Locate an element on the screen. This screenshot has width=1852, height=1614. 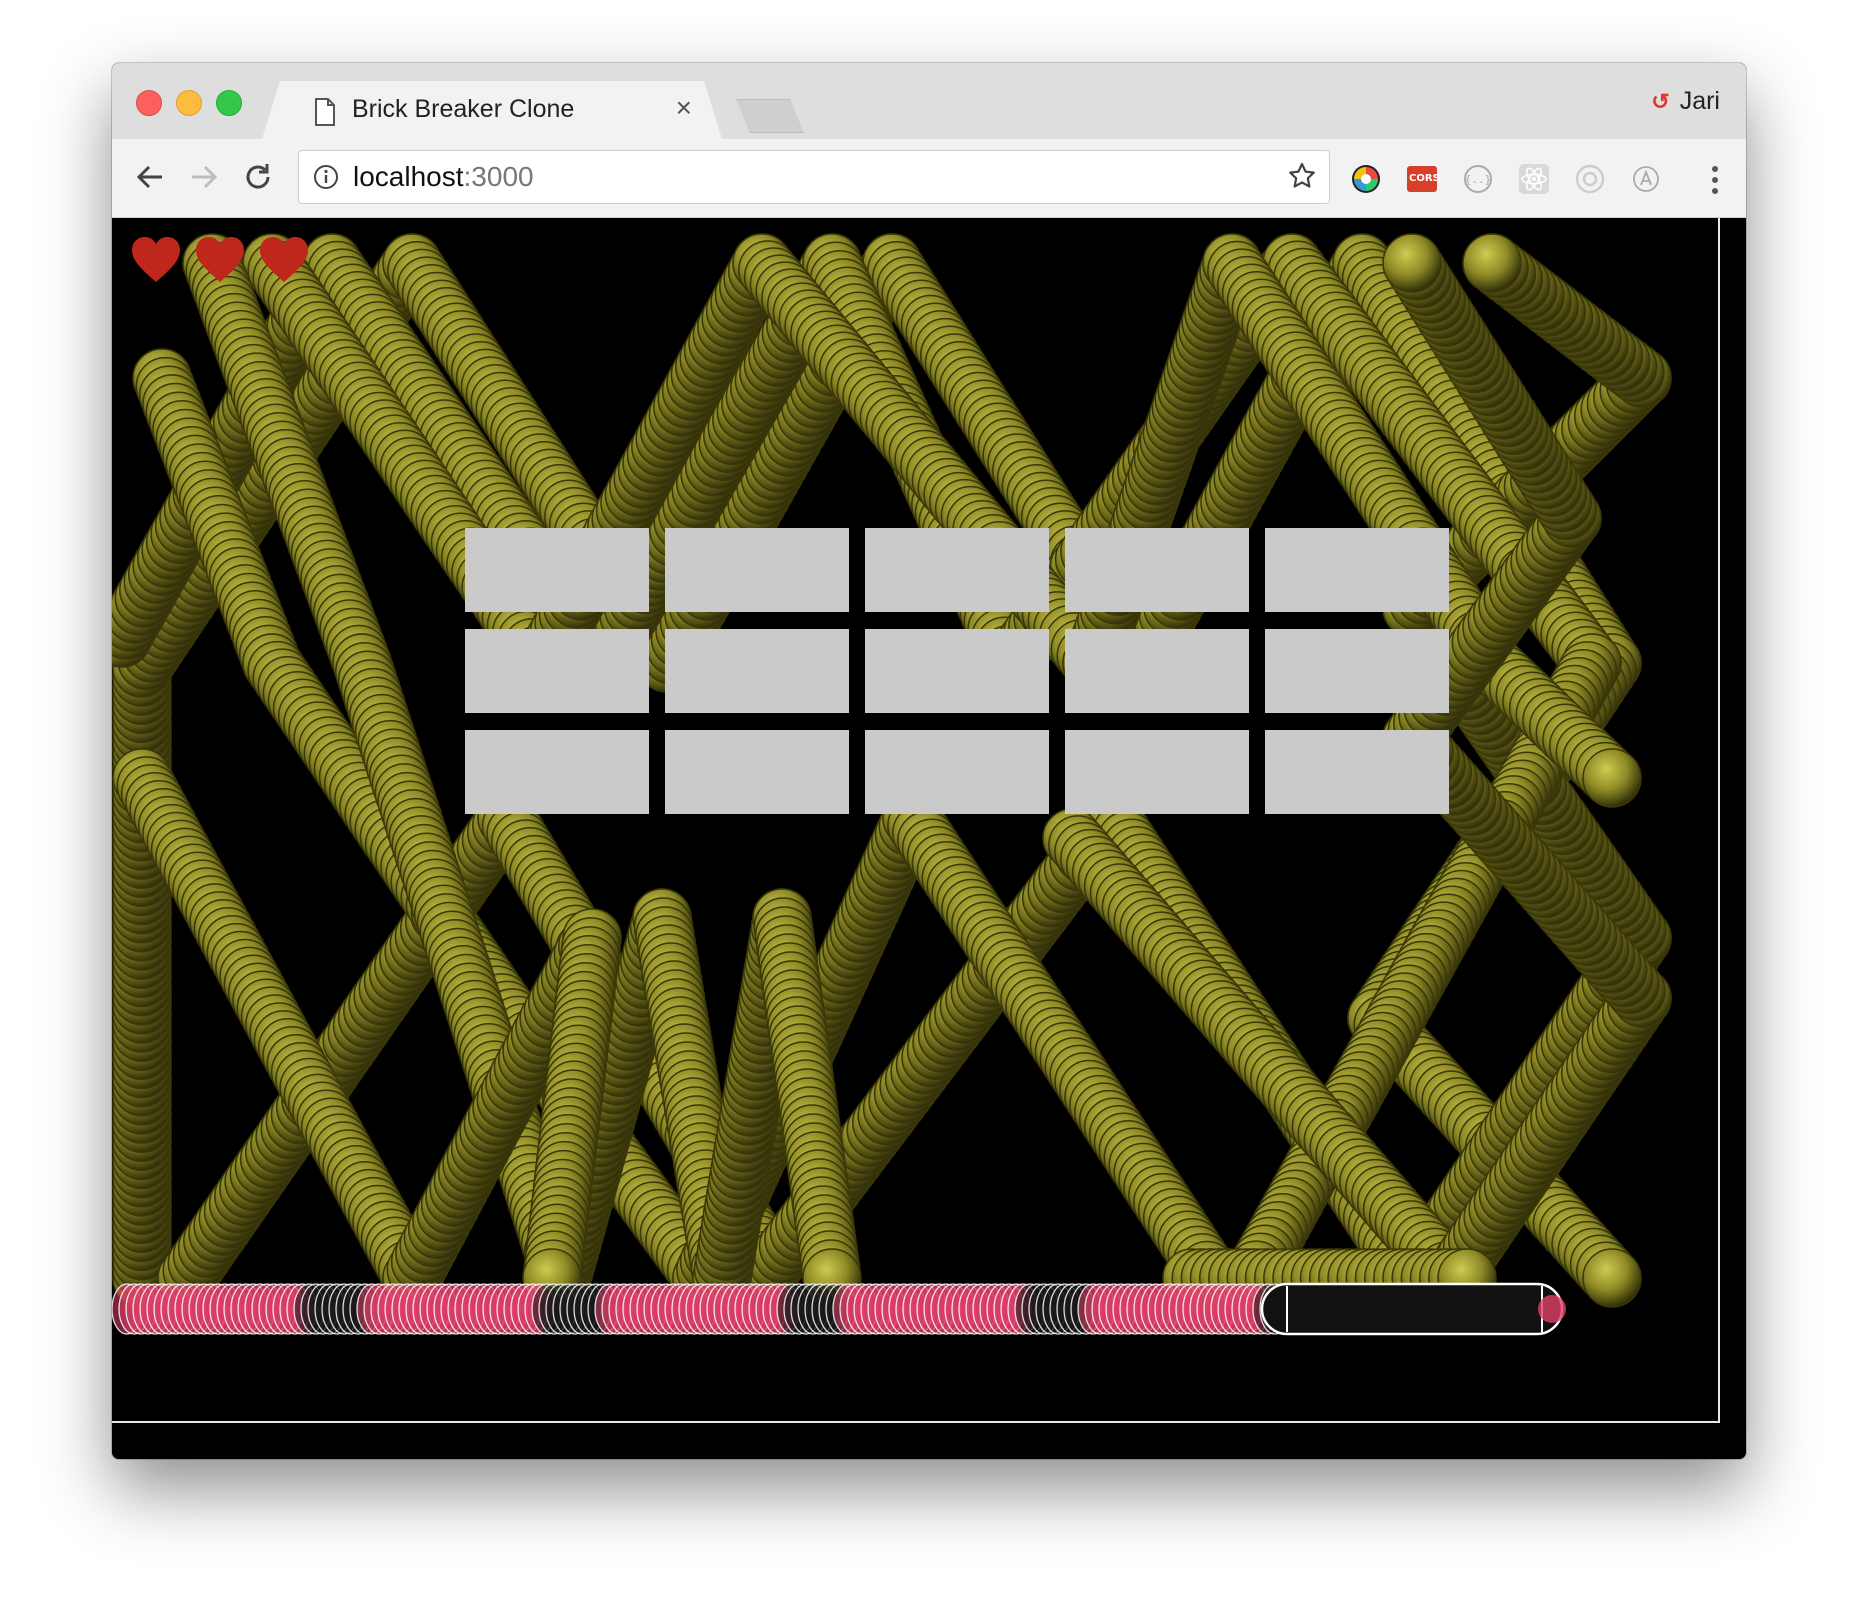
minimize-window-button is located at coordinates (189, 103).